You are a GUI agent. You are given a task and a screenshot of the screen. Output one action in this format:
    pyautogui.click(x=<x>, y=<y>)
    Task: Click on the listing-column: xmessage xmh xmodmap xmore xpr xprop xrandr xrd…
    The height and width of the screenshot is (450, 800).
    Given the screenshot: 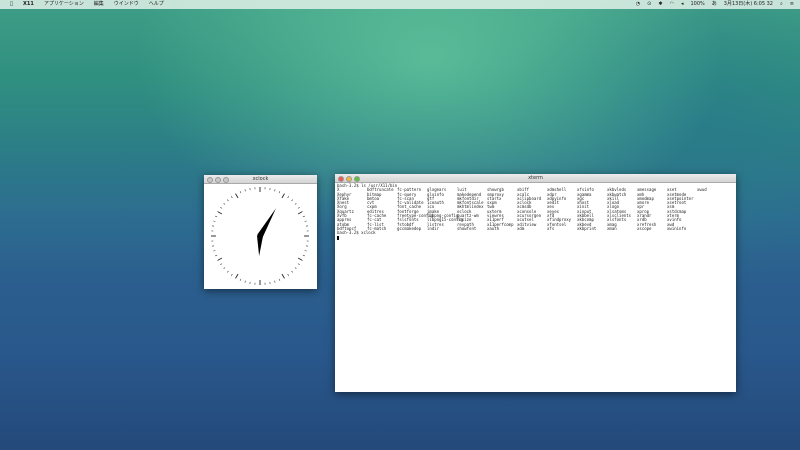 What is the action you would take?
    pyautogui.click(x=652, y=209)
    